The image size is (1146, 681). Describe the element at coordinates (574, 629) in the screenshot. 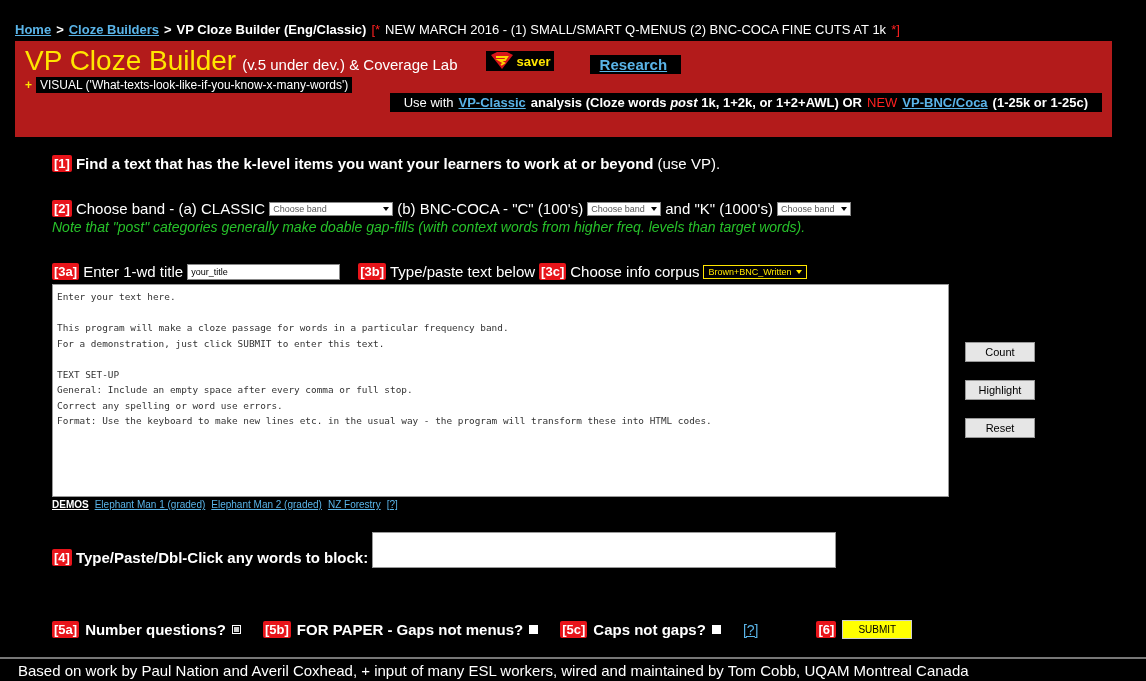

I see `step-badge: [5c]` at that location.